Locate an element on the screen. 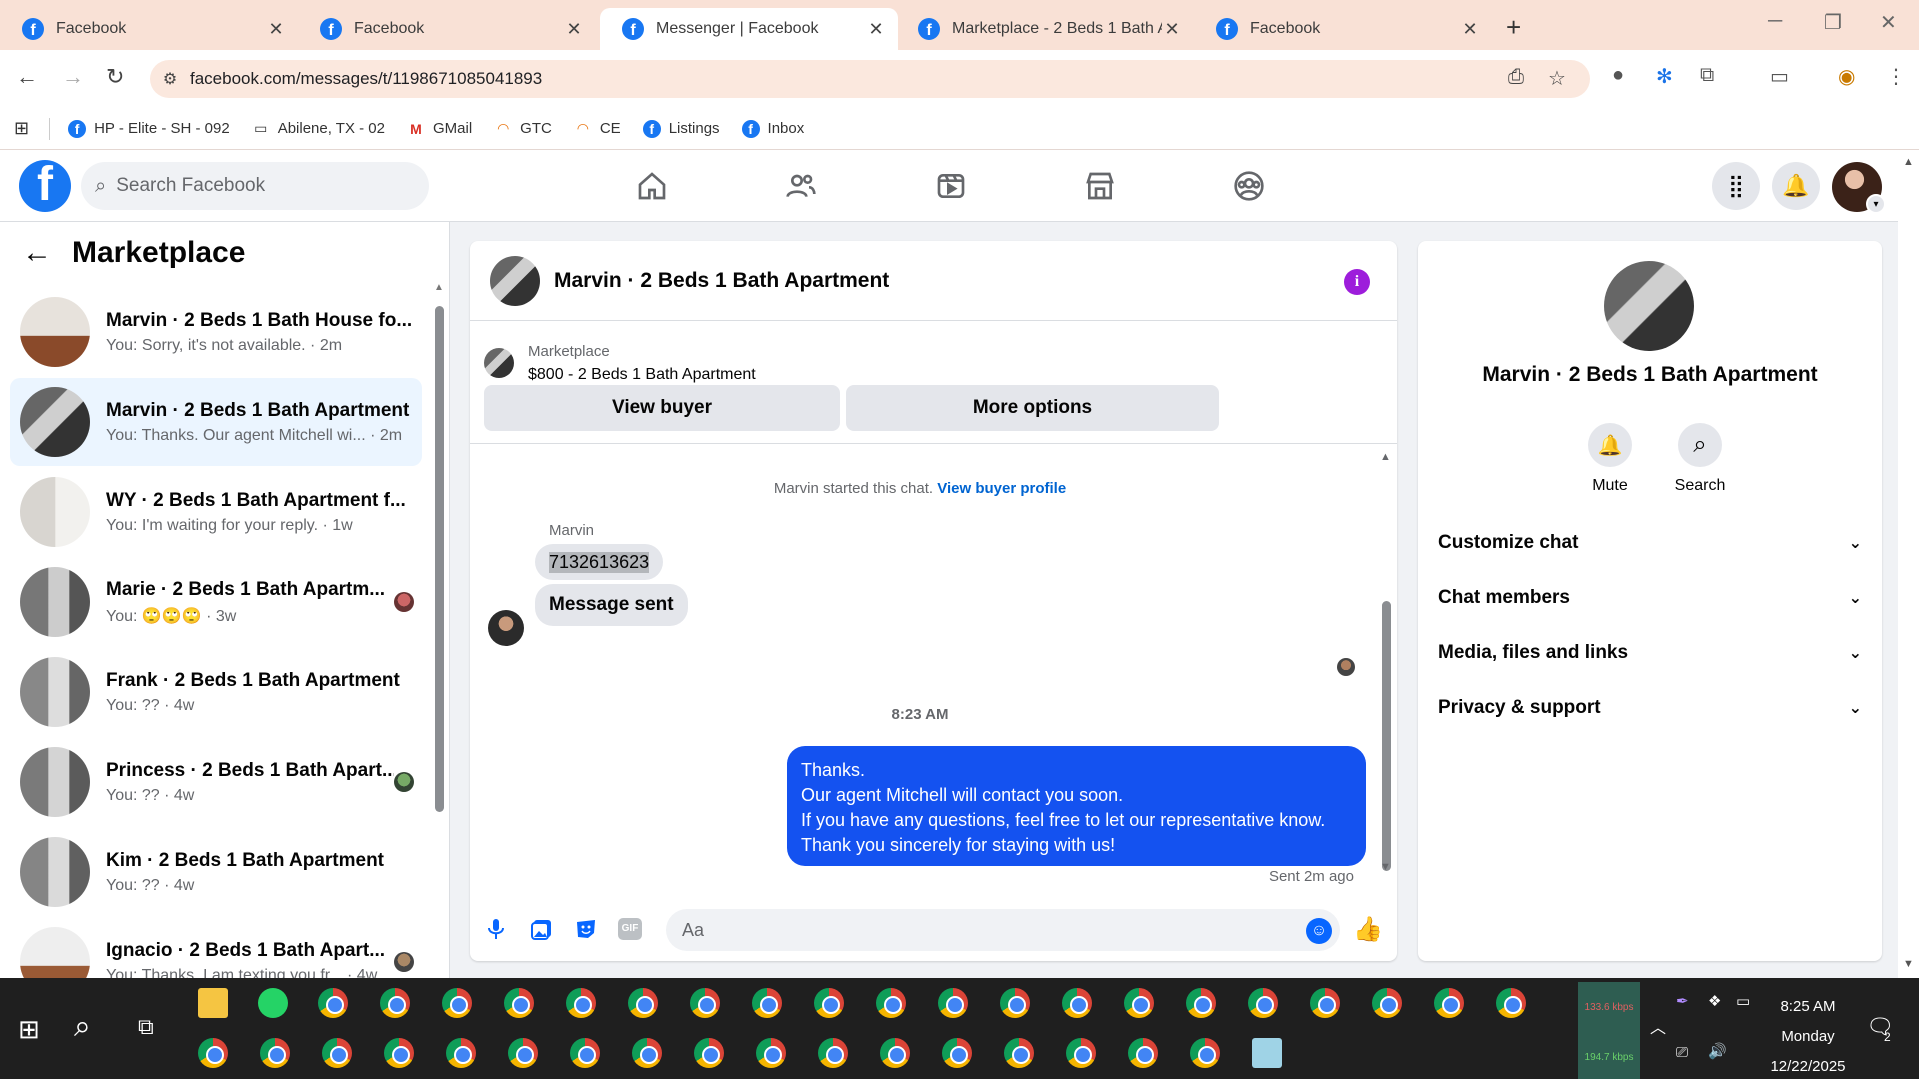  chat-title: Marvin · 2 Beds 1 Bath Apartment is located at coordinates (721, 281).